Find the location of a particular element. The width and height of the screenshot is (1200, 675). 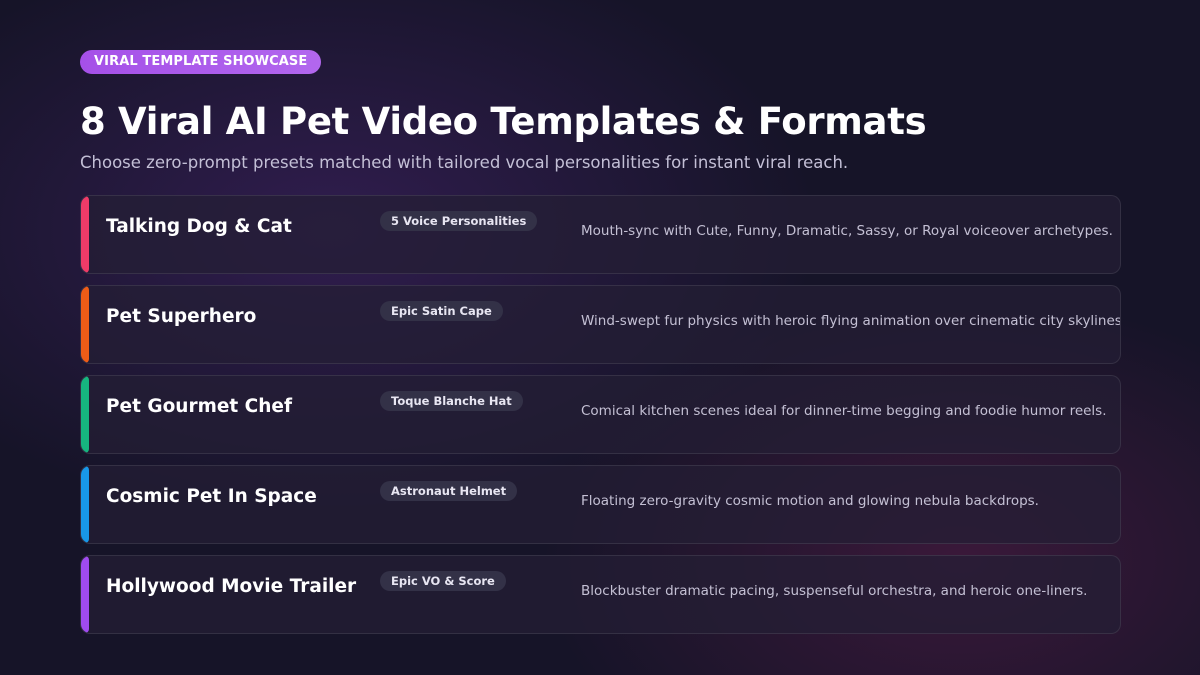

template-tag: Epic Satin Cape is located at coordinates (441, 311).